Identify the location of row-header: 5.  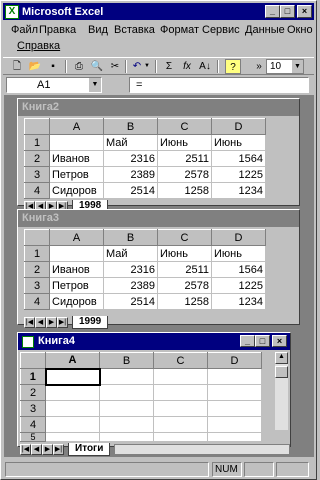
(33, 437).